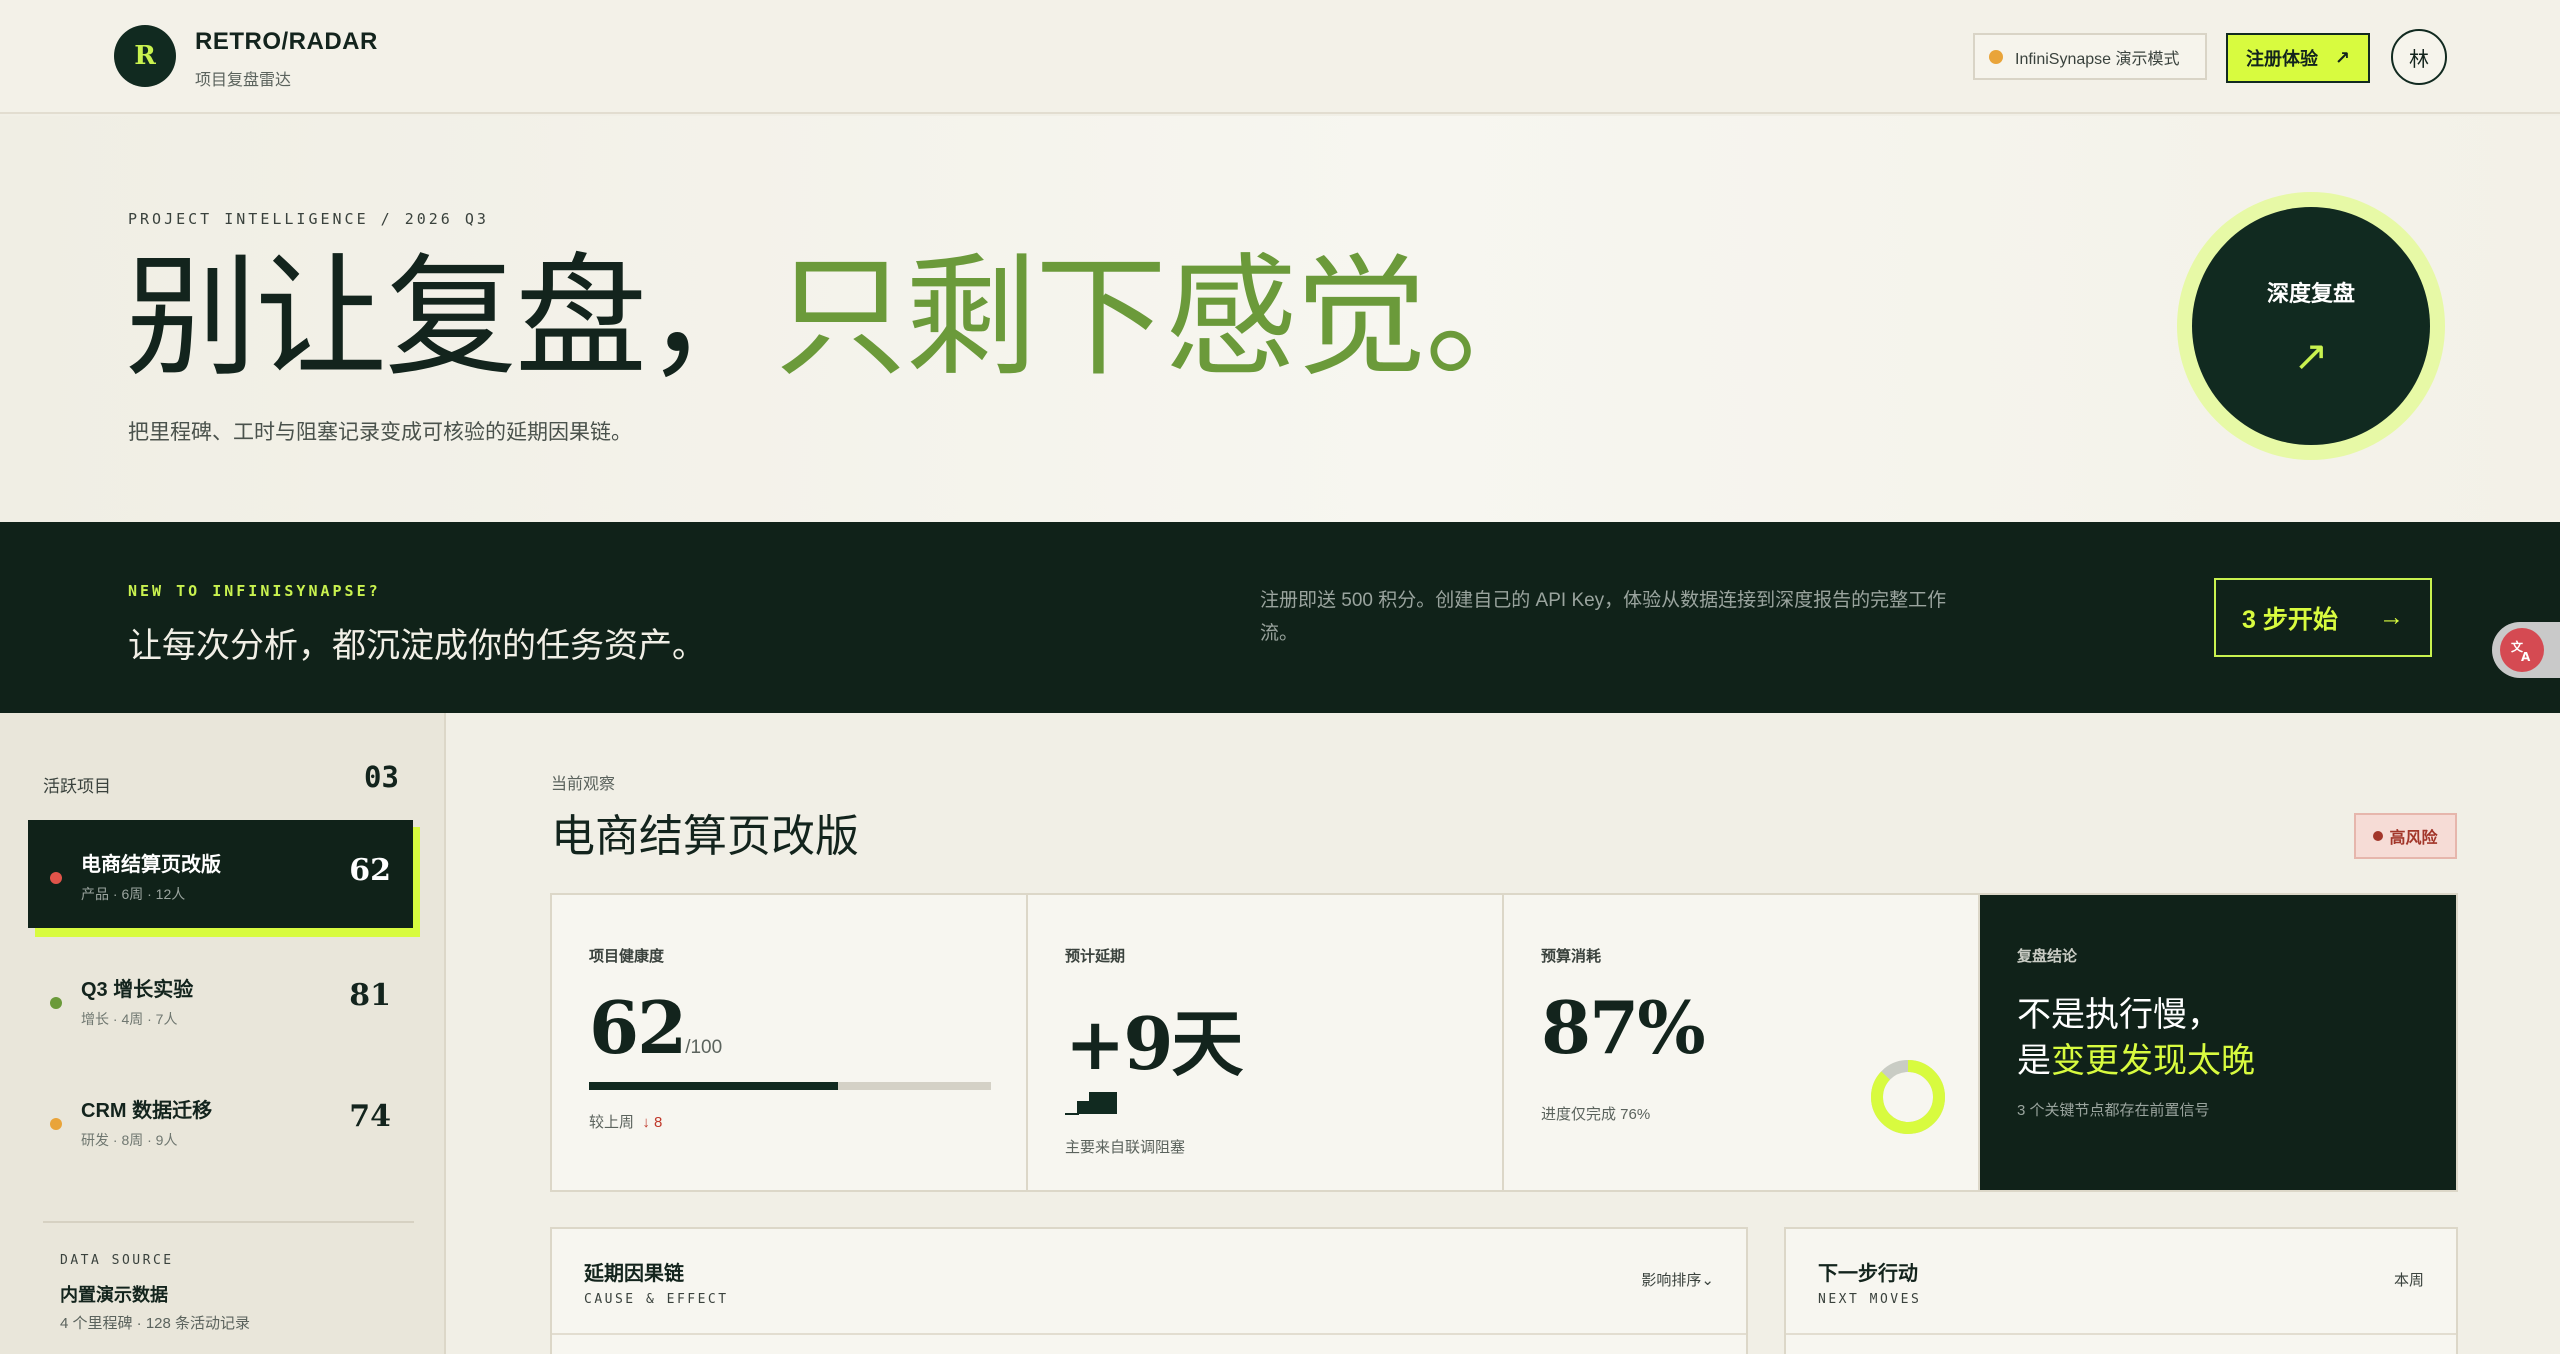 The image size is (2560, 1354). I want to click on impact-sort-dropdown: 影响排序⌄, so click(1677, 1279).